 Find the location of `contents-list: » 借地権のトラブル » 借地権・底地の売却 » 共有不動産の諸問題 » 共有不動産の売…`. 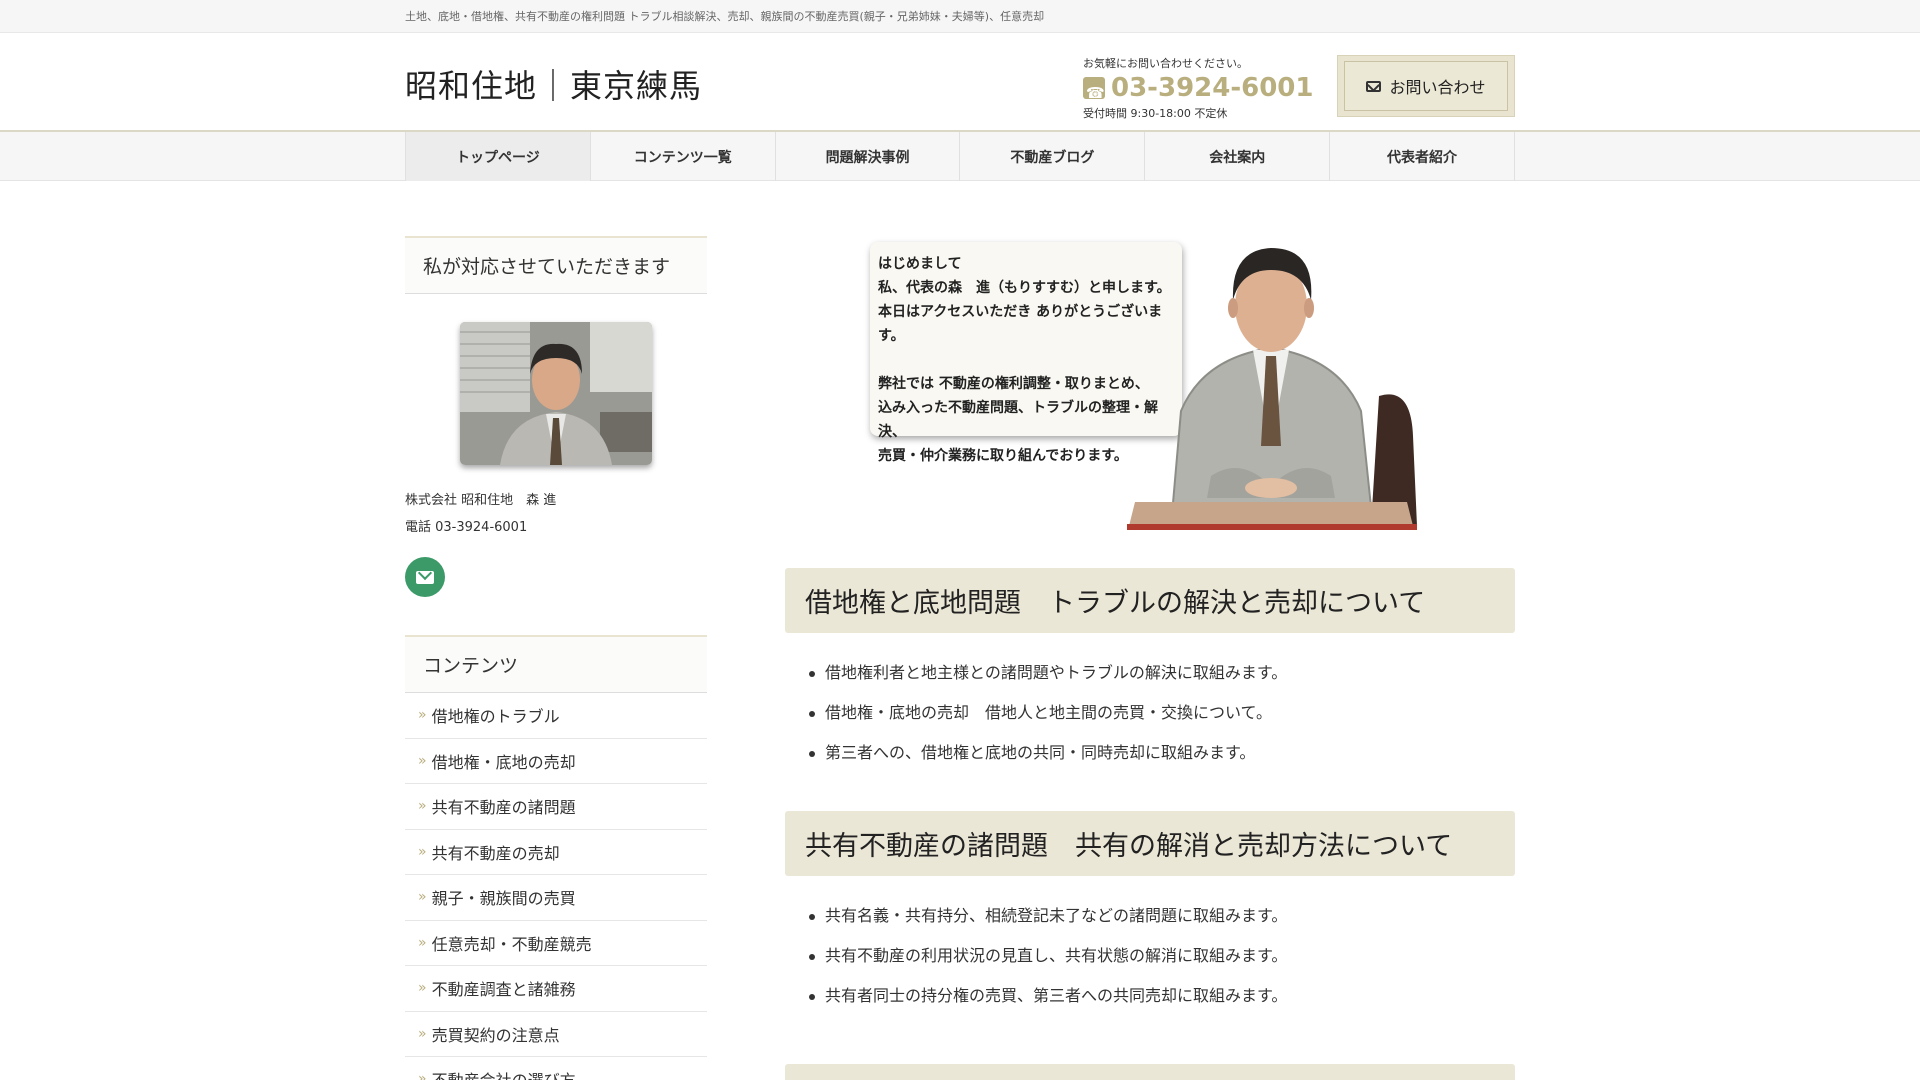

contents-list: » 借地権のトラブル » 借地権・底地の売却 » 共有不動産の諸問題 » 共有不動産の売… is located at coordinates (556, 886).